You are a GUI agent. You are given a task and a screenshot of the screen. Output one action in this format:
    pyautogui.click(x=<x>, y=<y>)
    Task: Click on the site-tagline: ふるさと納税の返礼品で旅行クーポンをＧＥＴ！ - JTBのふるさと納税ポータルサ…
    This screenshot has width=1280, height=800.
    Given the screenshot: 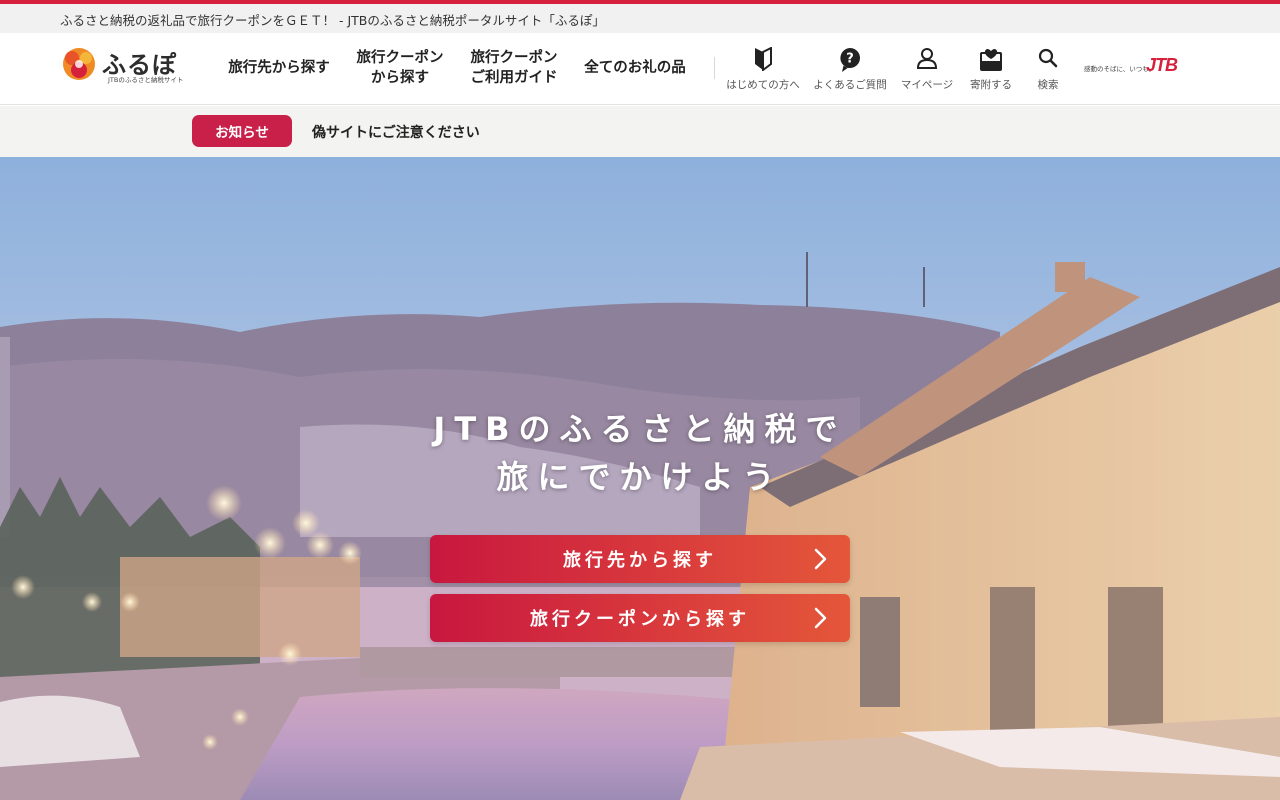 What is the action you would take?
    pyautogui.click(x=332, y=20)
    